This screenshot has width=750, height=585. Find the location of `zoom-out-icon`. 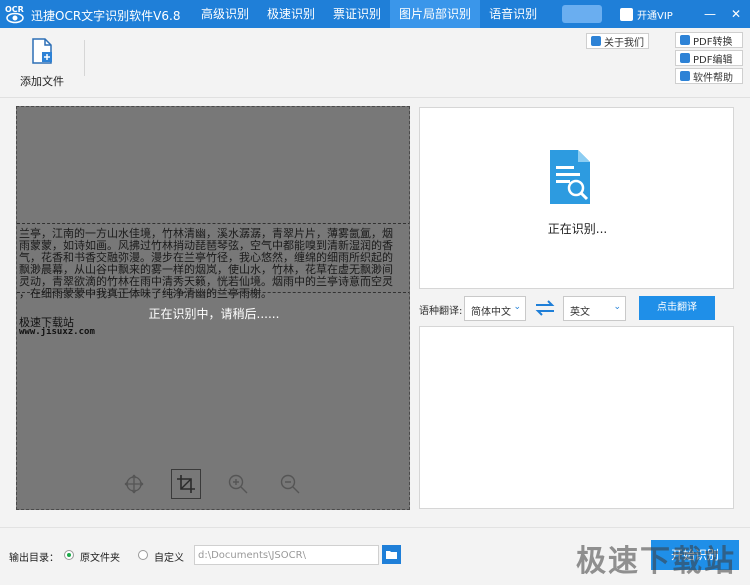

zoom-out-icon is located at coordinates (290, 484).